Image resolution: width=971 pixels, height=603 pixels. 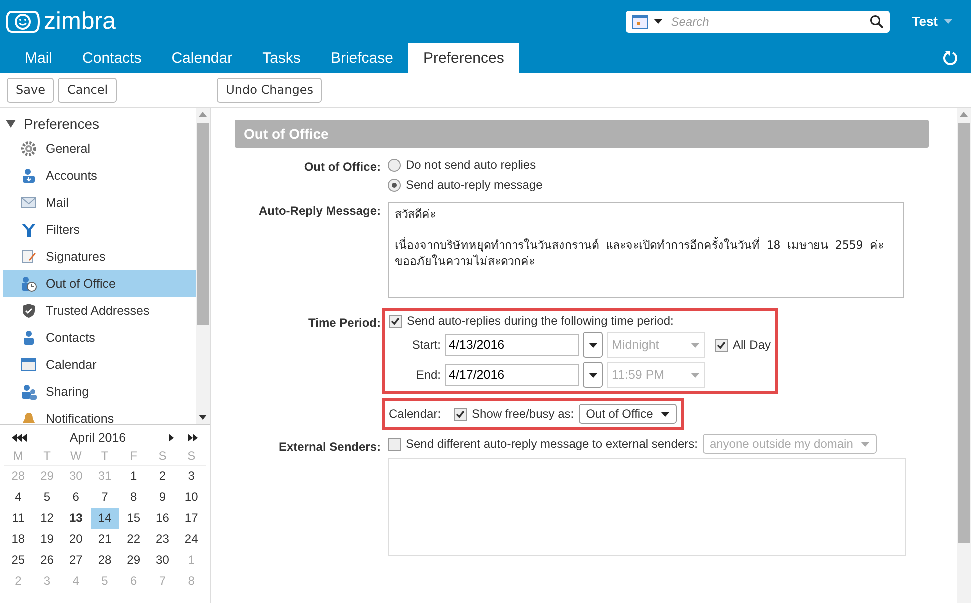 What do you see at coordinates (133, 539) in the screenshot?
I see `calendar-day: 22` at bounding box center [133, 539].